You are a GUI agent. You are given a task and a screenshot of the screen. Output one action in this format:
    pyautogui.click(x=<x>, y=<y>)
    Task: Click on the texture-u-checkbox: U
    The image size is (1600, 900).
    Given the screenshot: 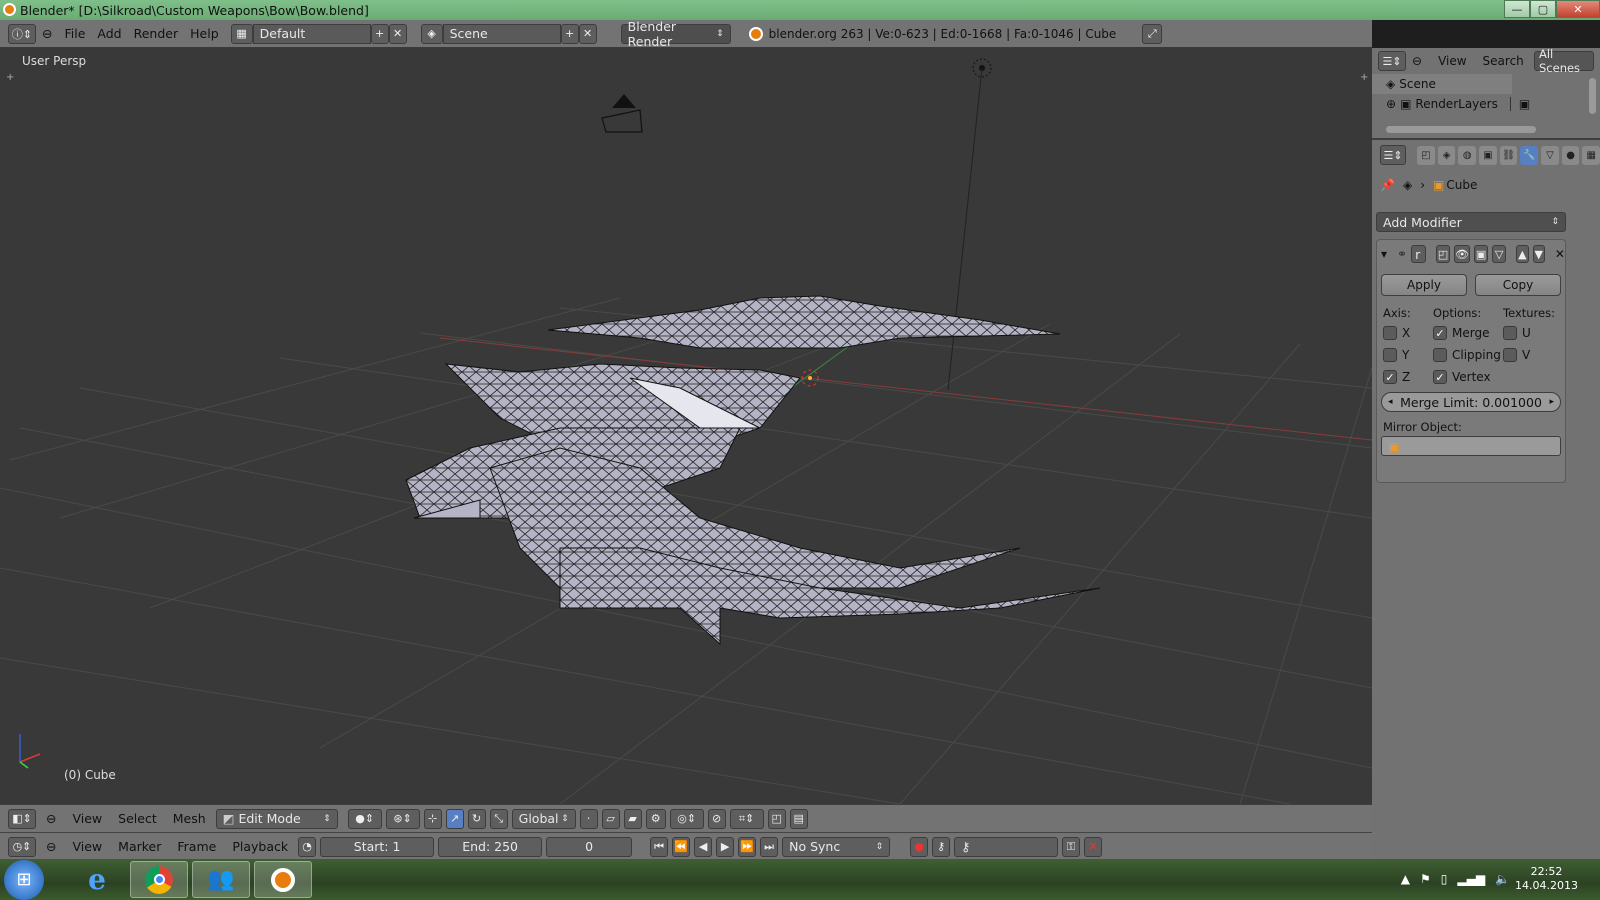 What is the action you would take?
    pyautogui.click(x=1517, y=333)
    